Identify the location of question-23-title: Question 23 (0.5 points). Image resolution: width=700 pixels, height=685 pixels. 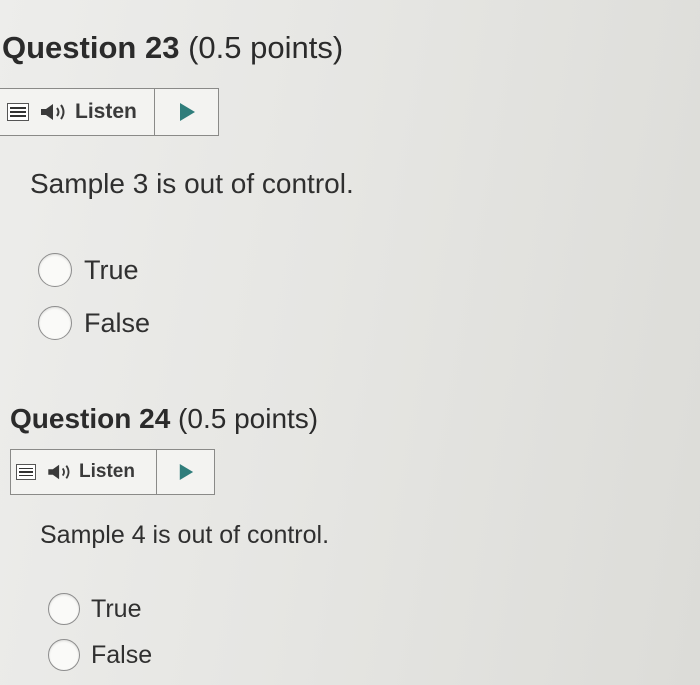
(172, 48).